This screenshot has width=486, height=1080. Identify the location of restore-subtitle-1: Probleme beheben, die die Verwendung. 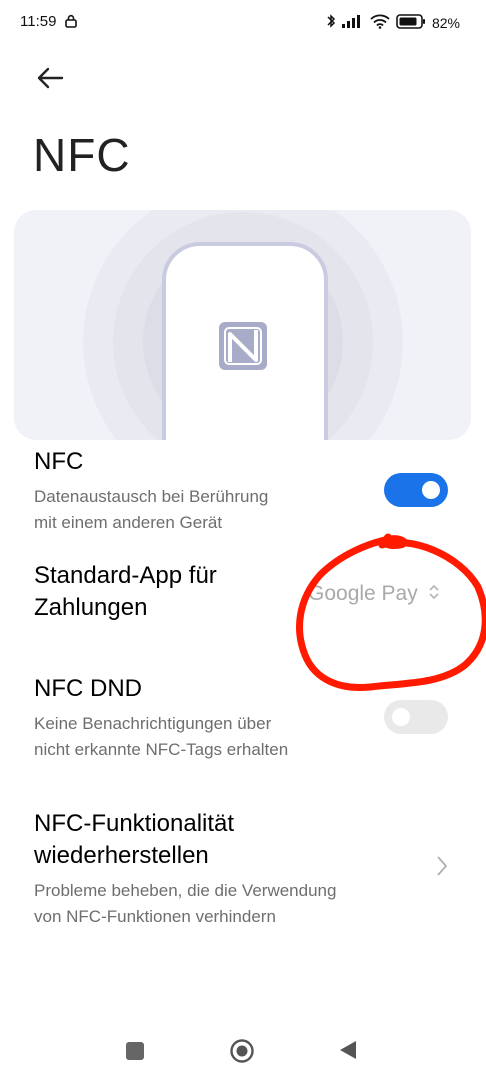
(185, 890).